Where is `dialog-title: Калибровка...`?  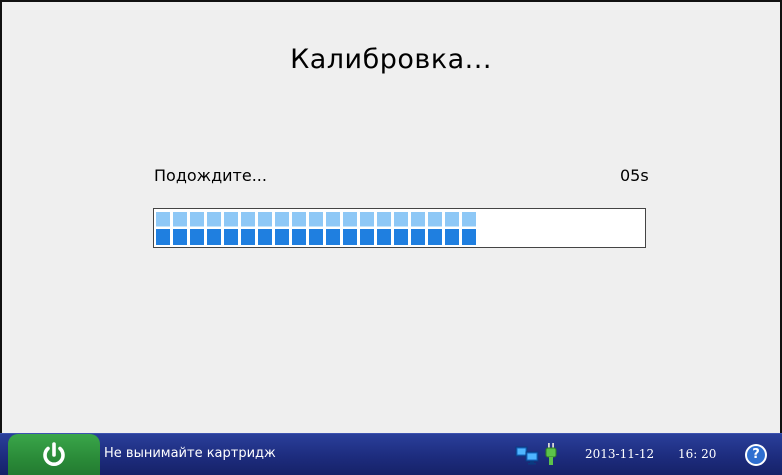 dialog-title: Калибровка... is located at coordinates (391, 59).